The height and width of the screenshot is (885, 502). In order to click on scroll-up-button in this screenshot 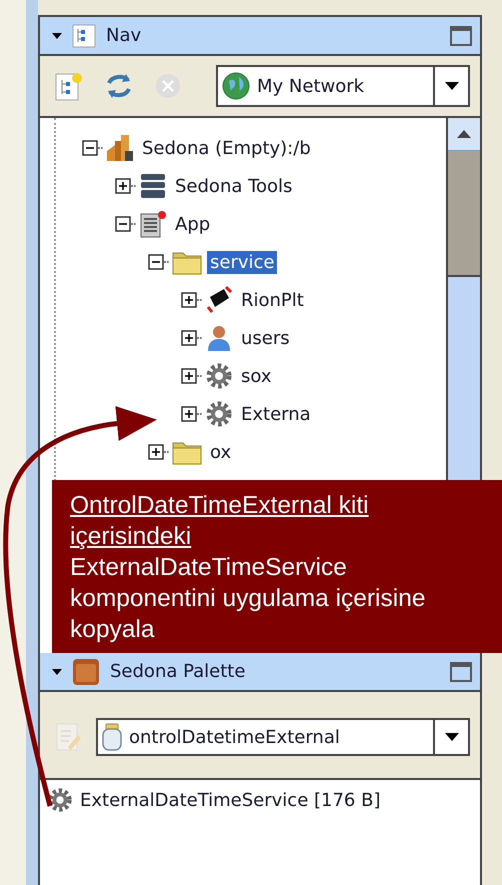, I will do `click(464, 134)`.